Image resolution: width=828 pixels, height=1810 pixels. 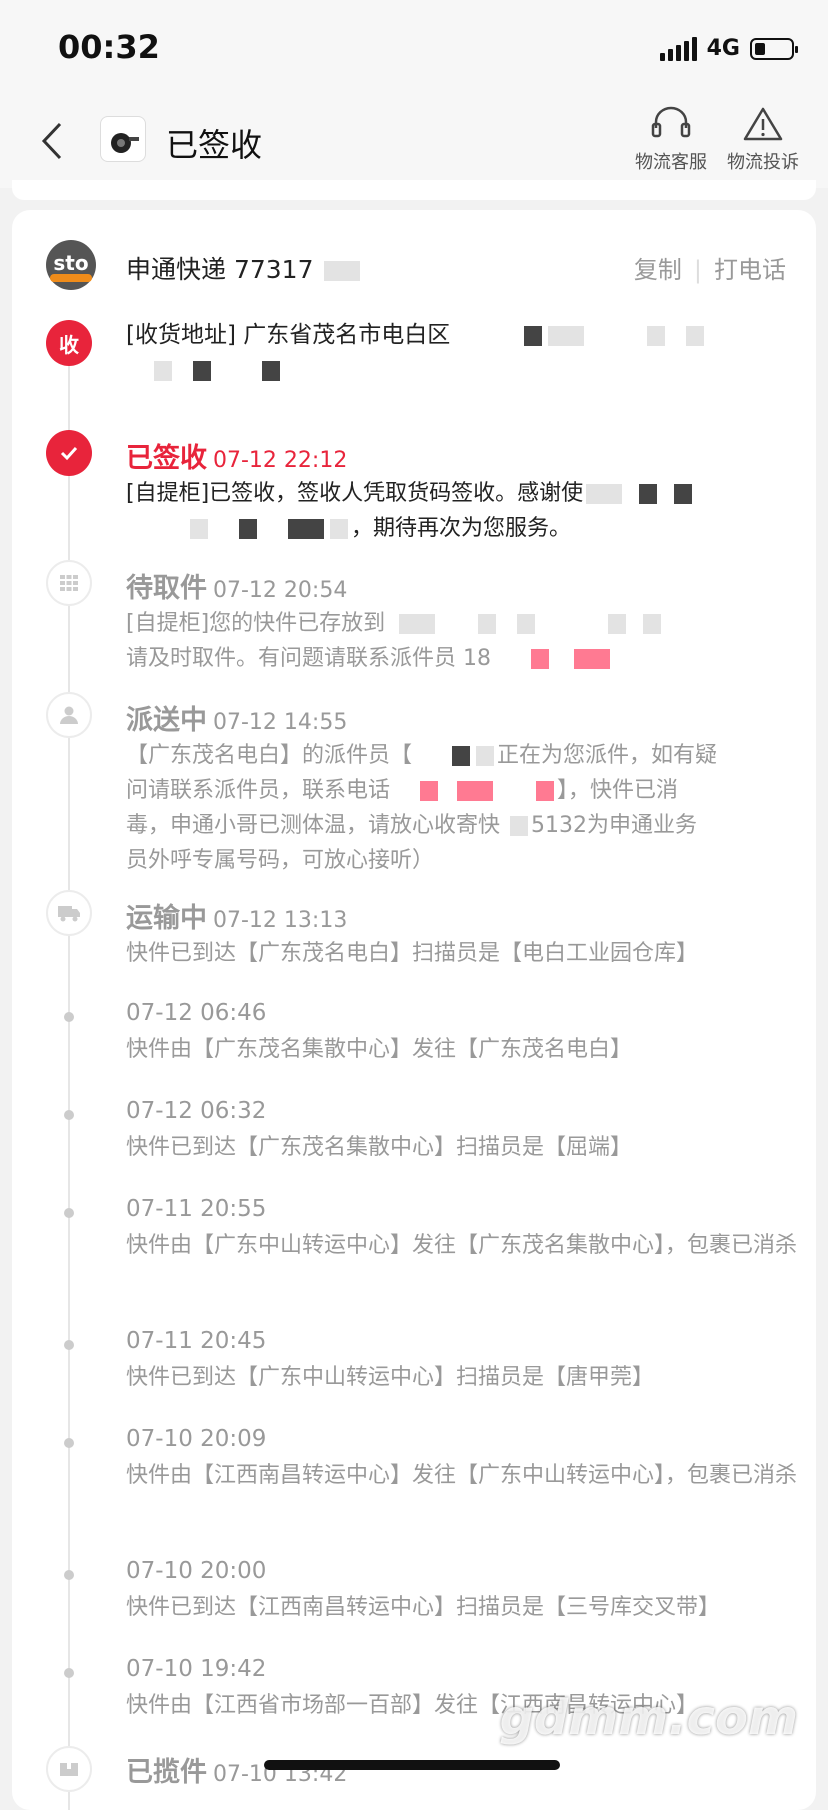 I want to click on event-awaiting-pickup-title: 待取件 07-12 20:54, so click(x=237, y=588).